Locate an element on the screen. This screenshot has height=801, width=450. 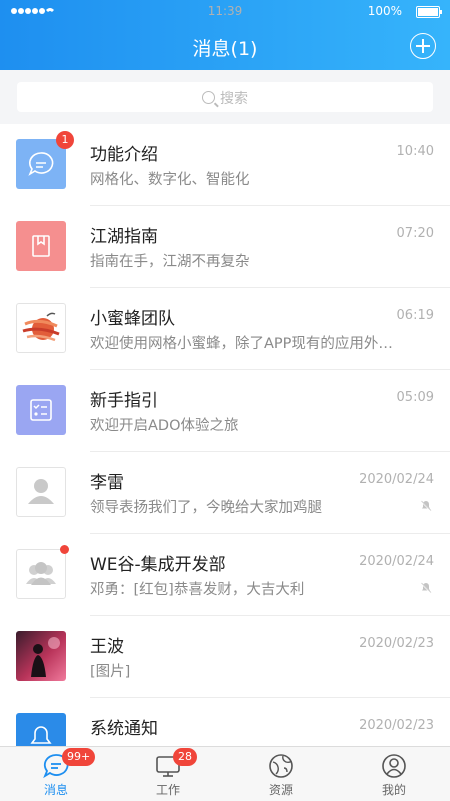
unread-dot is located at coordinates (64, 549).